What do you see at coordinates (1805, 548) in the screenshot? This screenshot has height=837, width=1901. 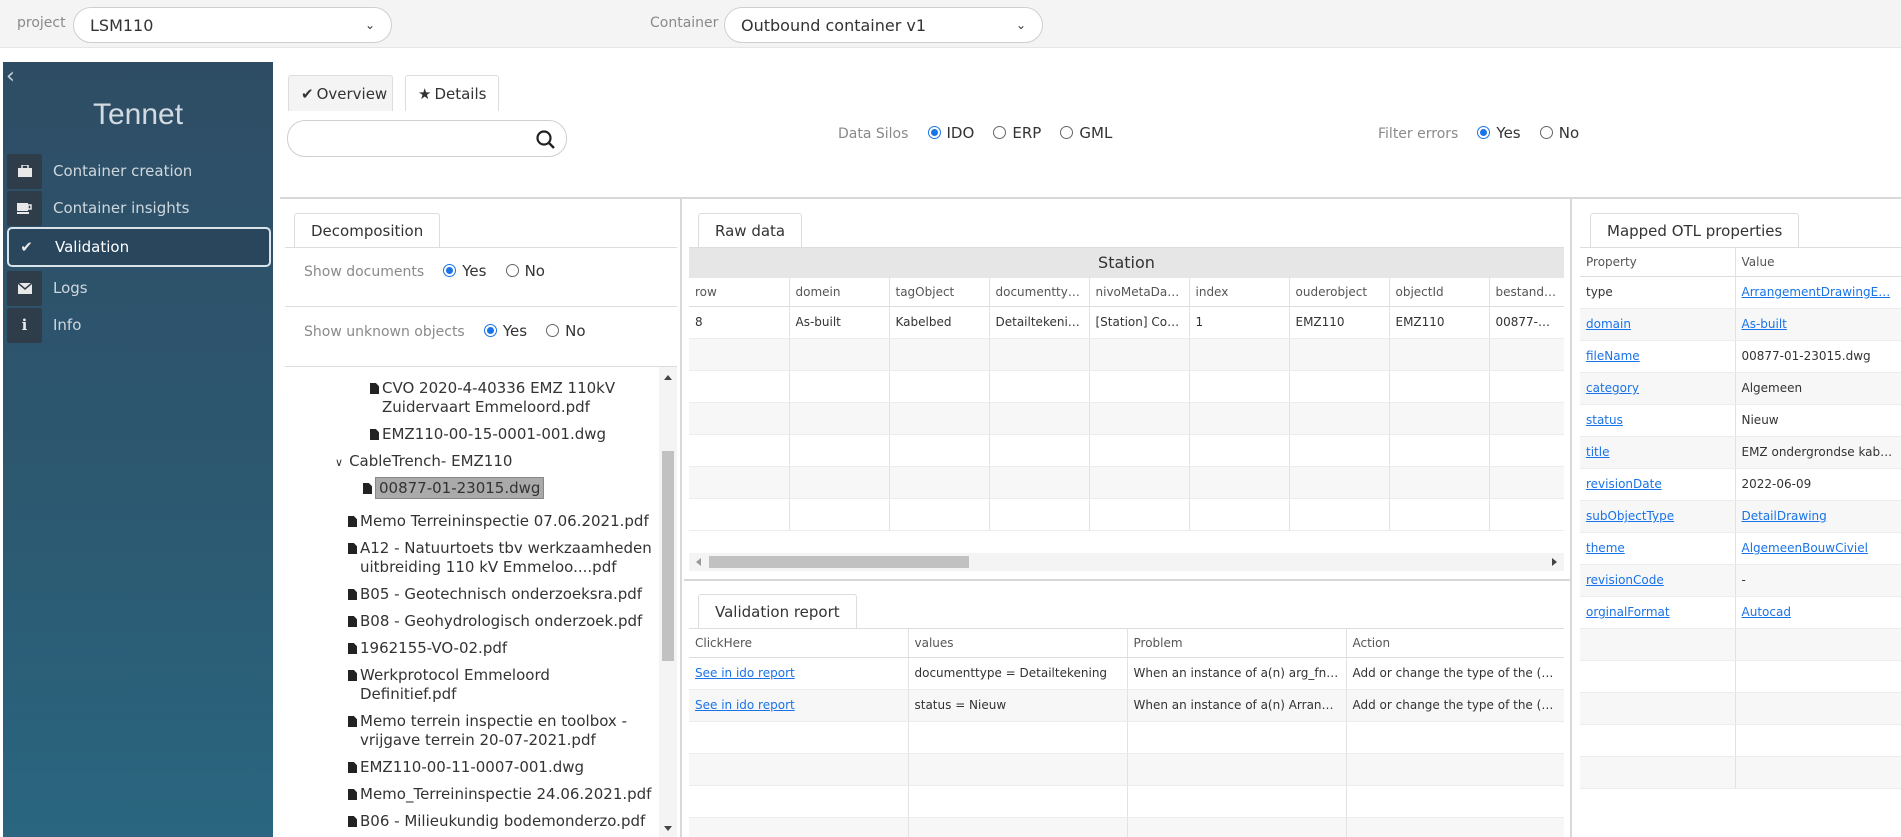 I see `value-link: AlgemeenBouwCiviel` at bounding box center [1805, 548].